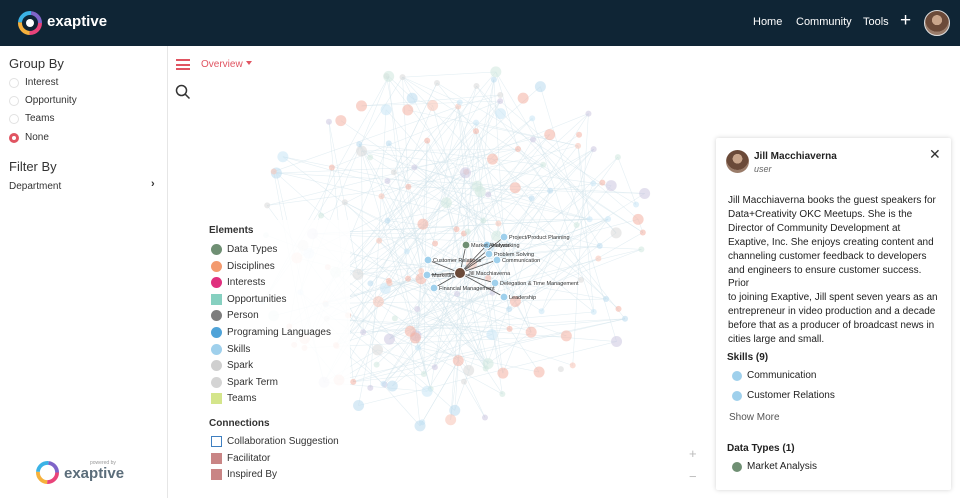 The height and width of the screenshot is (498, 960). What do you see at coordinates (693, 476) in the screenshot?
I see `zoom-out-button: −` at bounding box center [693, 476].